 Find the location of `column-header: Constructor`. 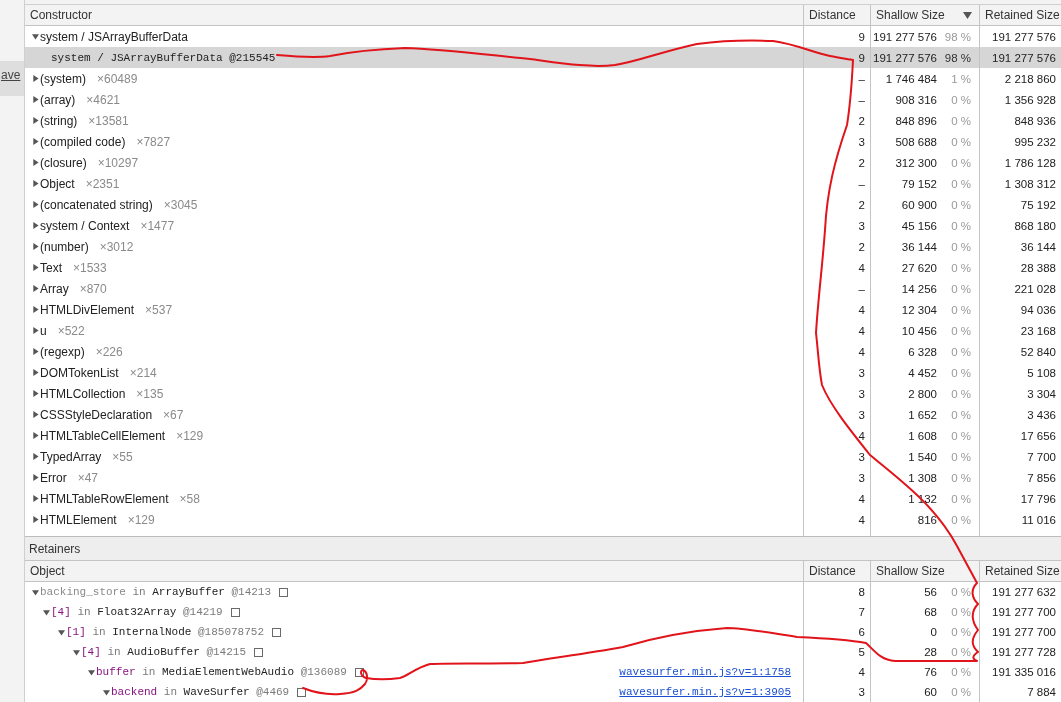

column-header: Constructor is located at coordinates (414, 15).